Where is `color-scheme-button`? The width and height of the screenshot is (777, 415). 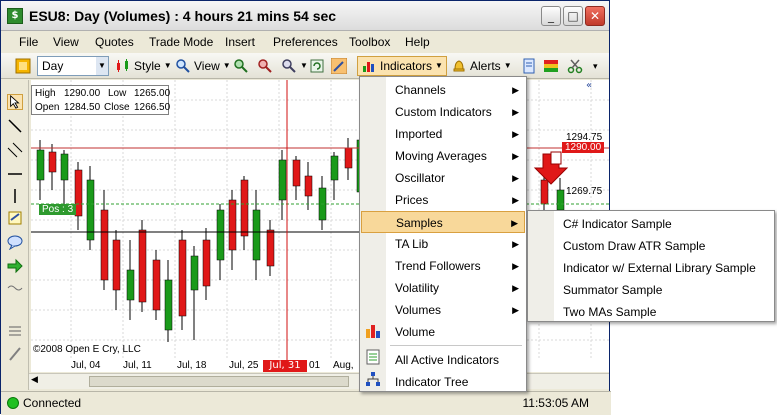 color-scheme-button is located at coordinates (551, 66).